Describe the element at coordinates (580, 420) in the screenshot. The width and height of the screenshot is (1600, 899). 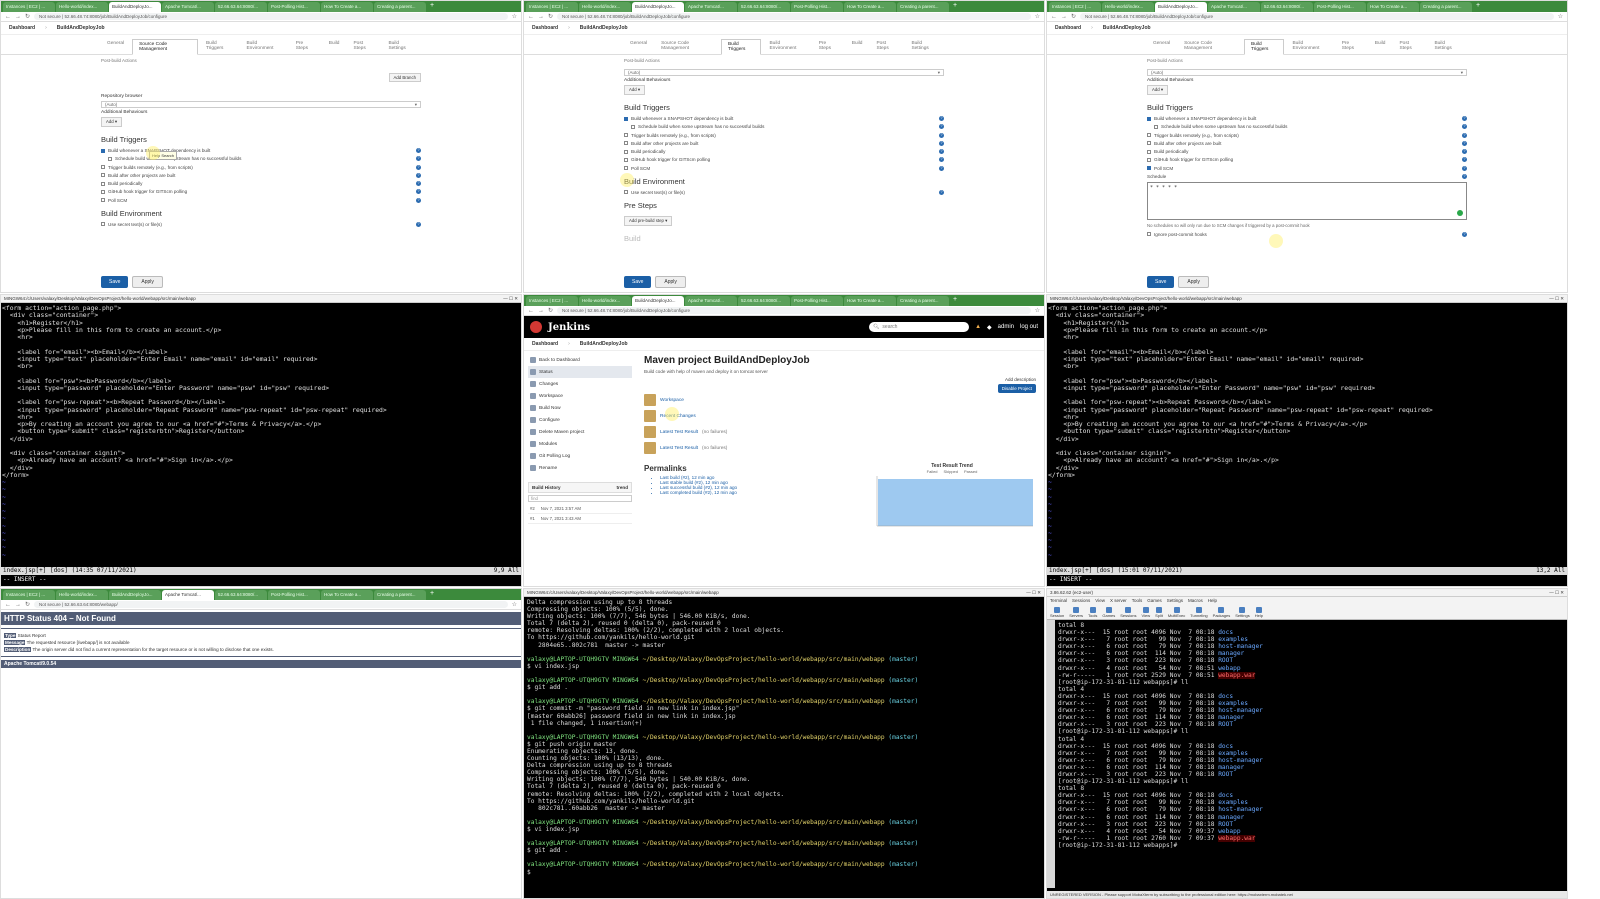
I see `sidebar-item-configure: Configure` at that location.